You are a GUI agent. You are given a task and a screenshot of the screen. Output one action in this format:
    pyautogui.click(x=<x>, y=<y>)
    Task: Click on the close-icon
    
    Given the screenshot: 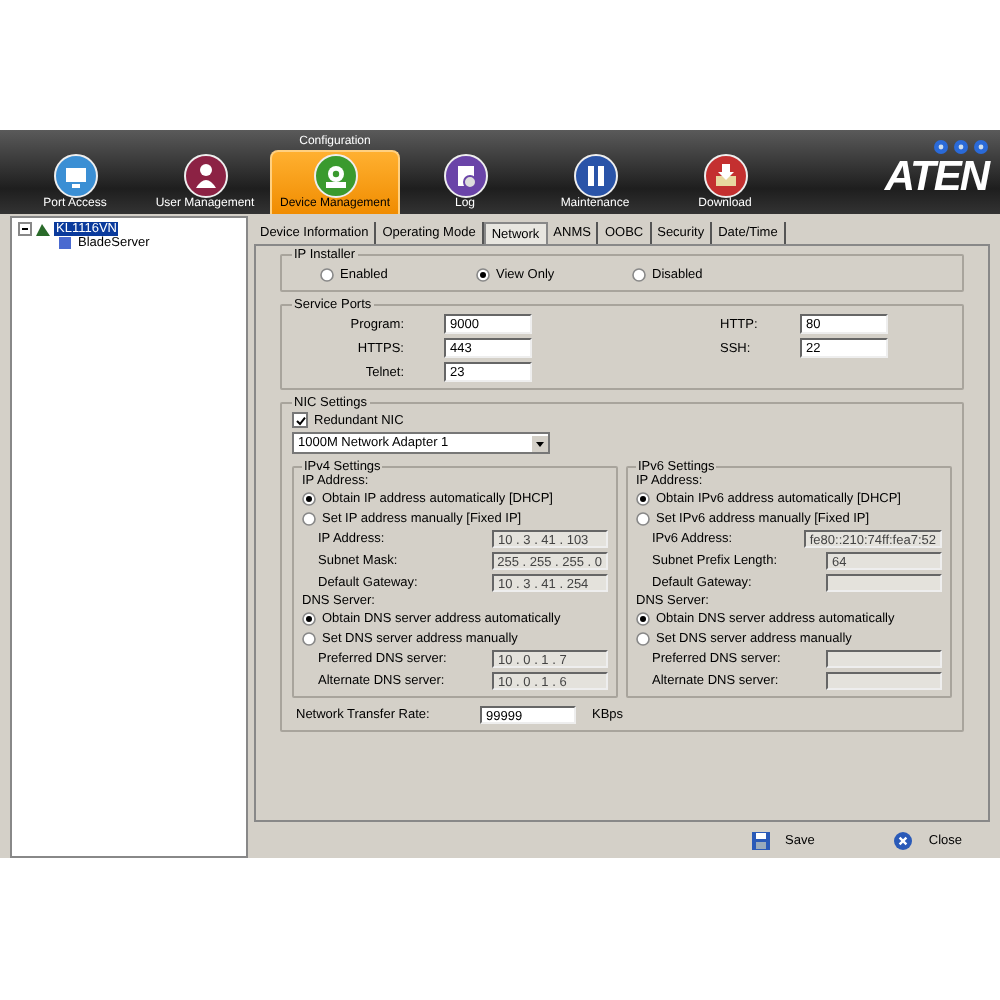 What is the action you would take?
    pyautogui.click(x=903, y=840)
    